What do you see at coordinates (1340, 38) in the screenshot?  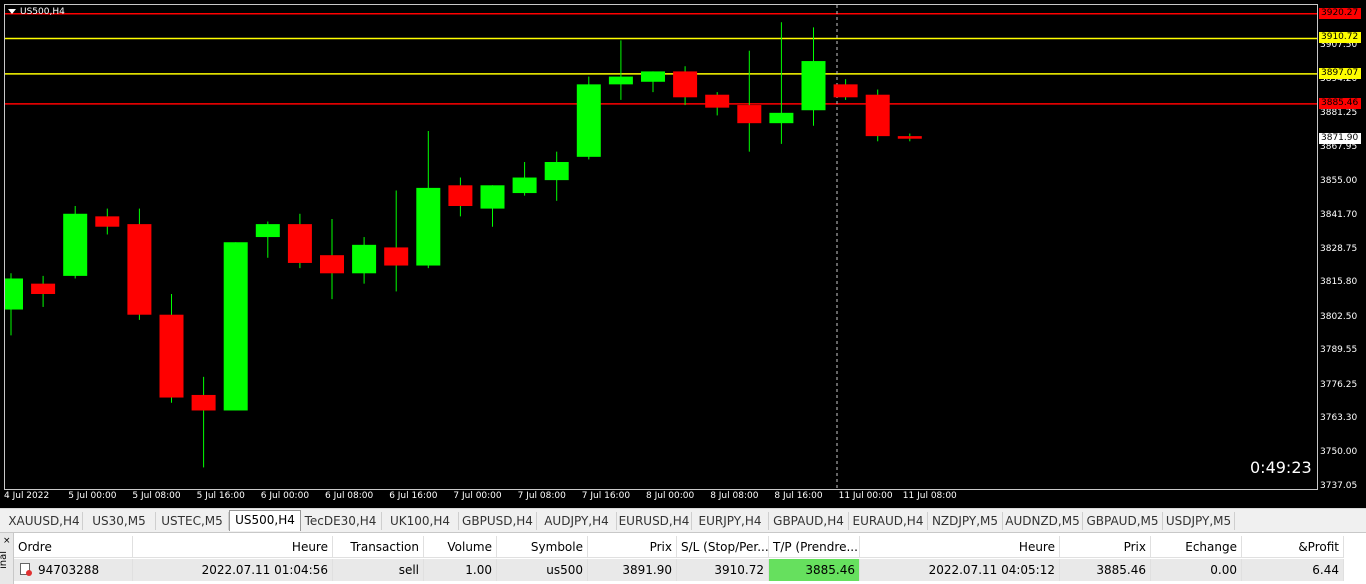 I see `level-price-tag: 3910.72` at bounding box center [1340, 38].